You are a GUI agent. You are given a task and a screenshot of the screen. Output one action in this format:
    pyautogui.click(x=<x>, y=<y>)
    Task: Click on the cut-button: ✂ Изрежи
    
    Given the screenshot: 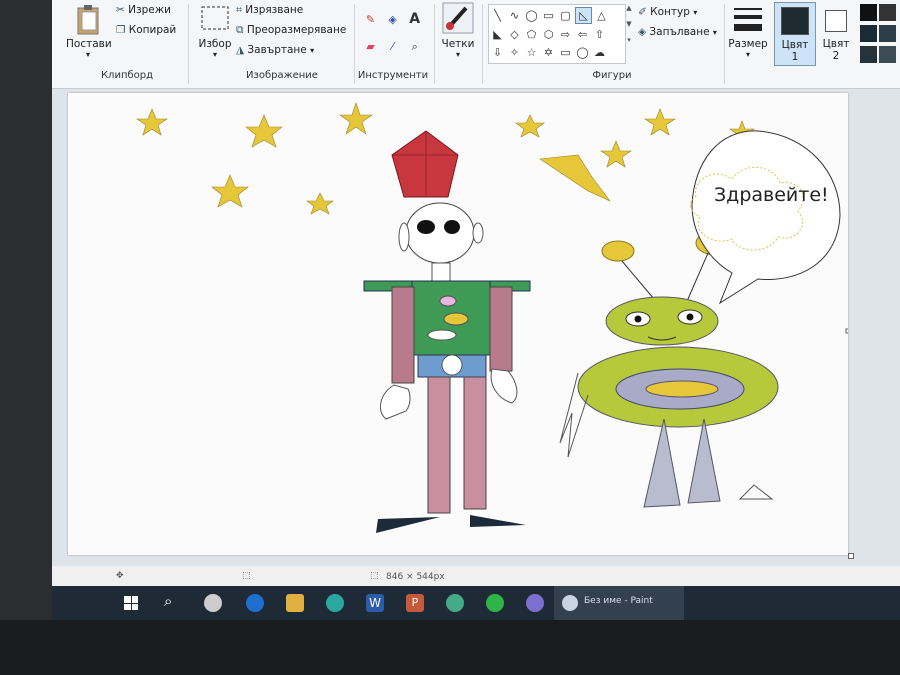 What is the action you would take?
    pyautogui.click(x=143, y=10)
    